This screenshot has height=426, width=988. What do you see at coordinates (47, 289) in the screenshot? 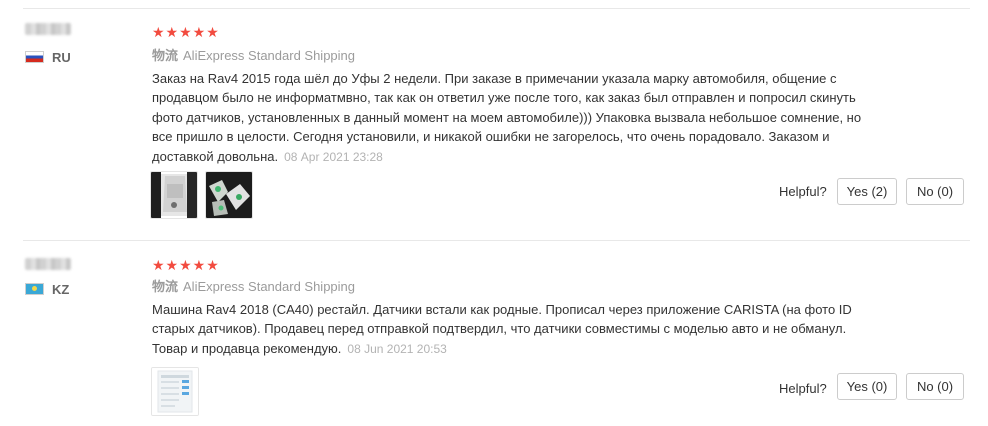
I see `user-country: KZ` at bounding box center [47, 289].